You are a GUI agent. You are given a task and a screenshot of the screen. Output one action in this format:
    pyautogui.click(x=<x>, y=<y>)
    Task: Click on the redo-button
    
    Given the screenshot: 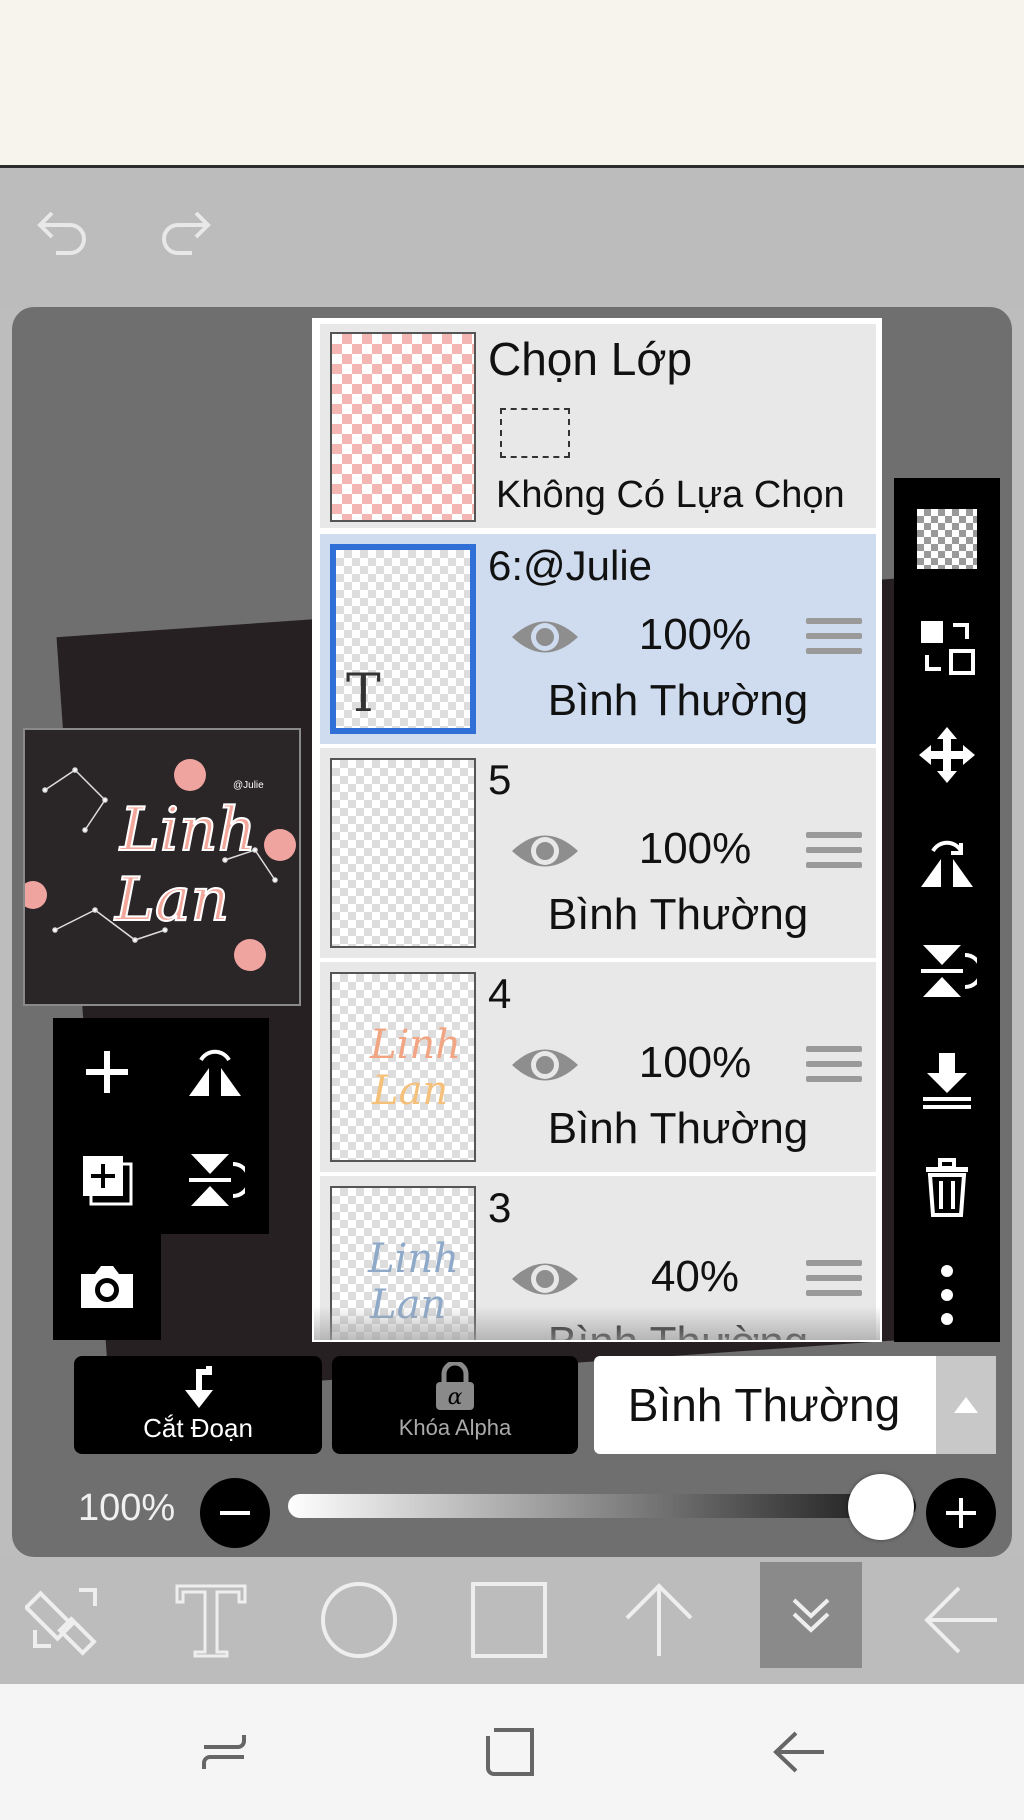 What is the action you would take?
    pyautogui.click(x=186, y=230)
    